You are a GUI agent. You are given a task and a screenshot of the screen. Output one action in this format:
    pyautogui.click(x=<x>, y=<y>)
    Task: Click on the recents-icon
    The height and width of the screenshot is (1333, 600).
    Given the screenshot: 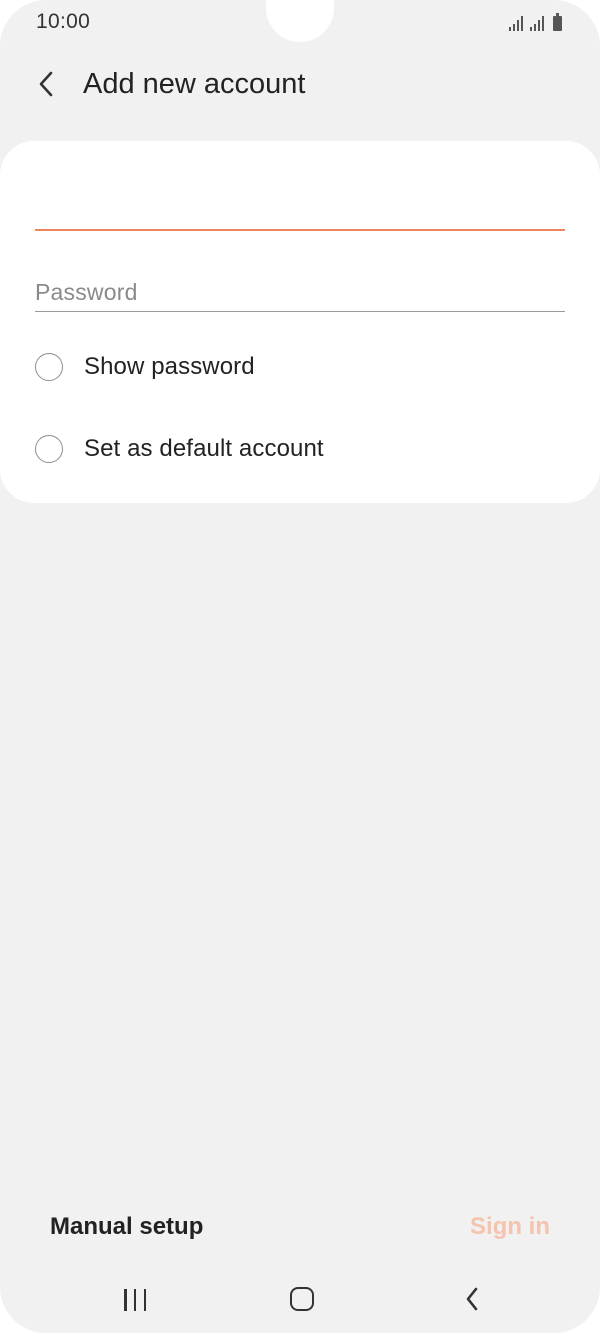 What is the action you would take?
    pyautogui.click(x=135, y=1300)
    